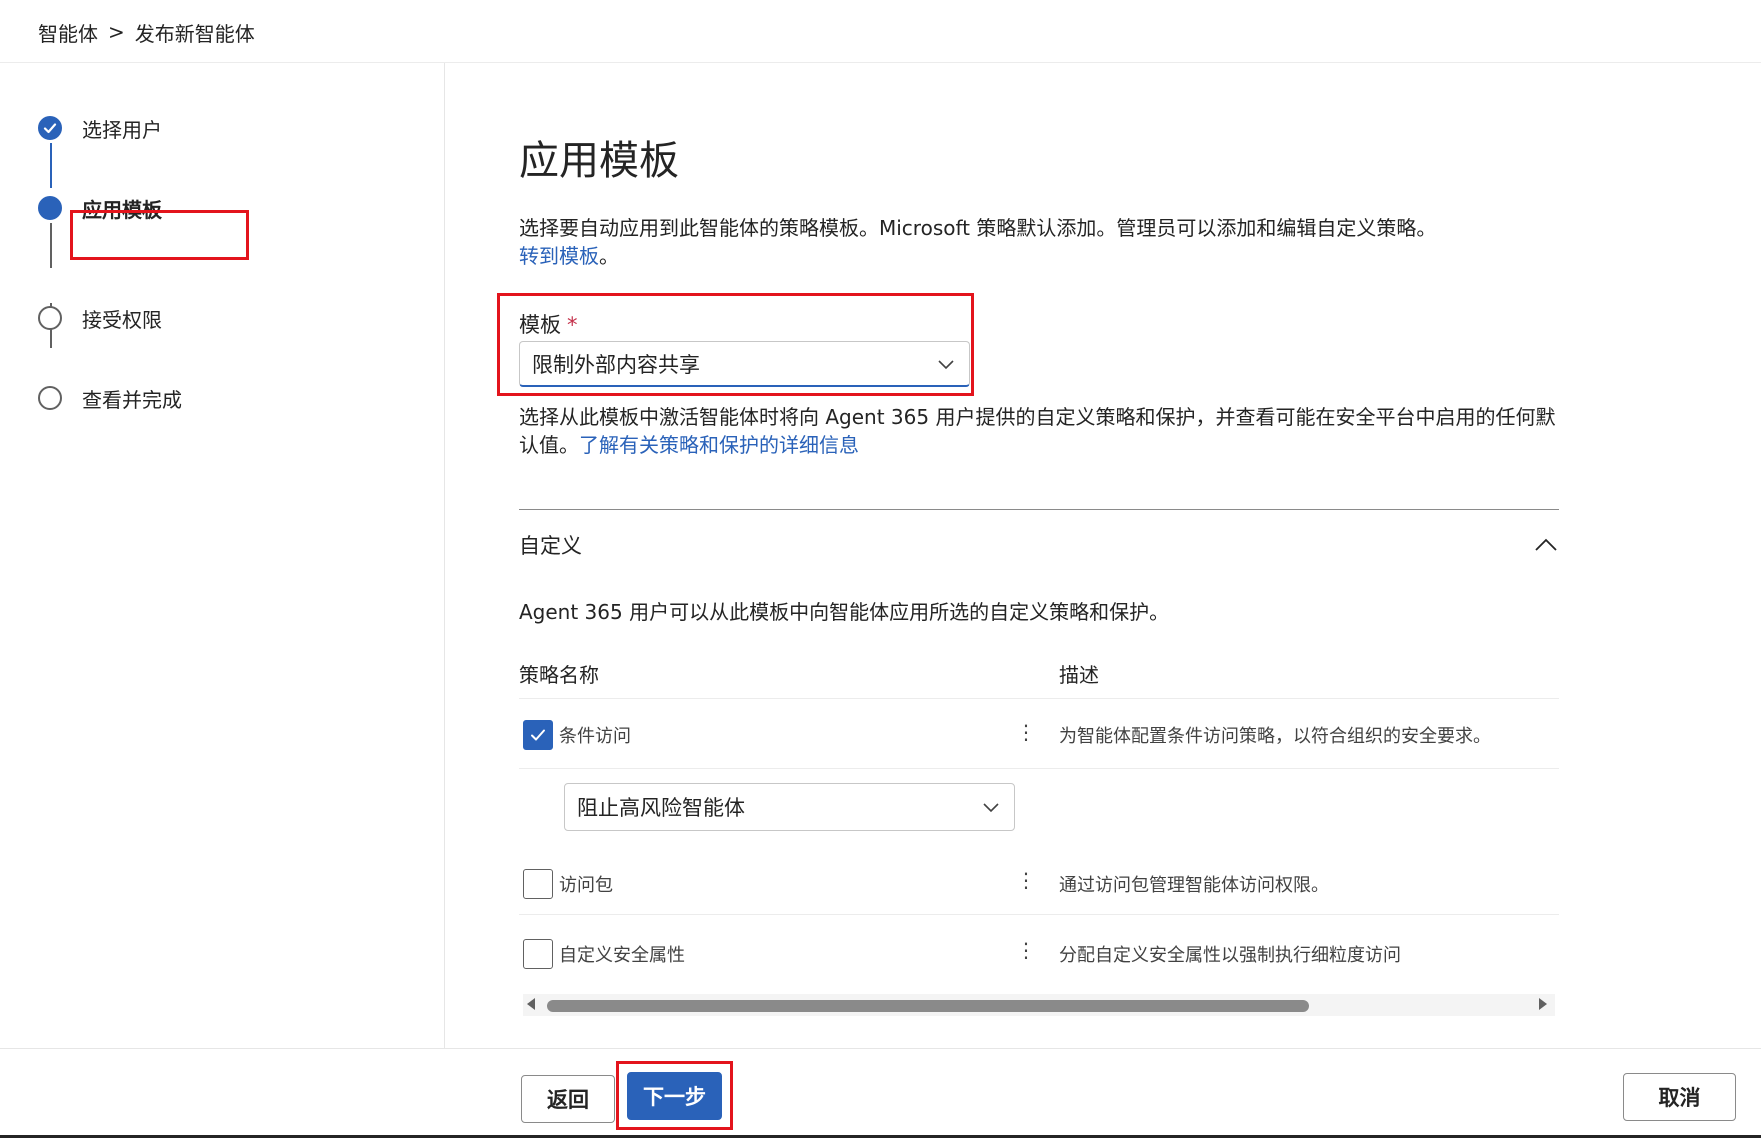 The width and height of the screenshot is (1761, 1140). I want to click on column-header-description: 描述, so click(1079, 673).